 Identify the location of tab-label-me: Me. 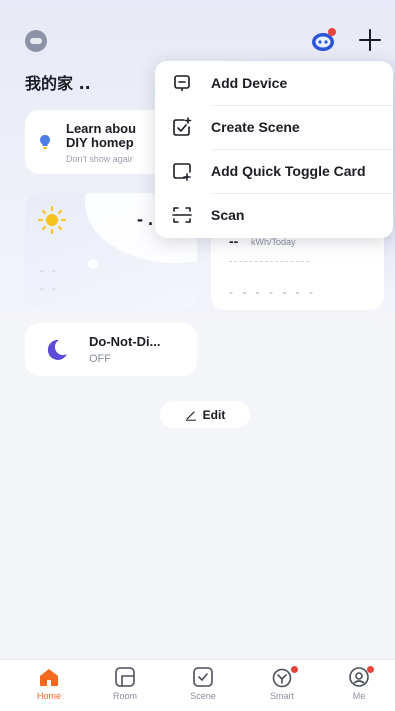
(359, 696).